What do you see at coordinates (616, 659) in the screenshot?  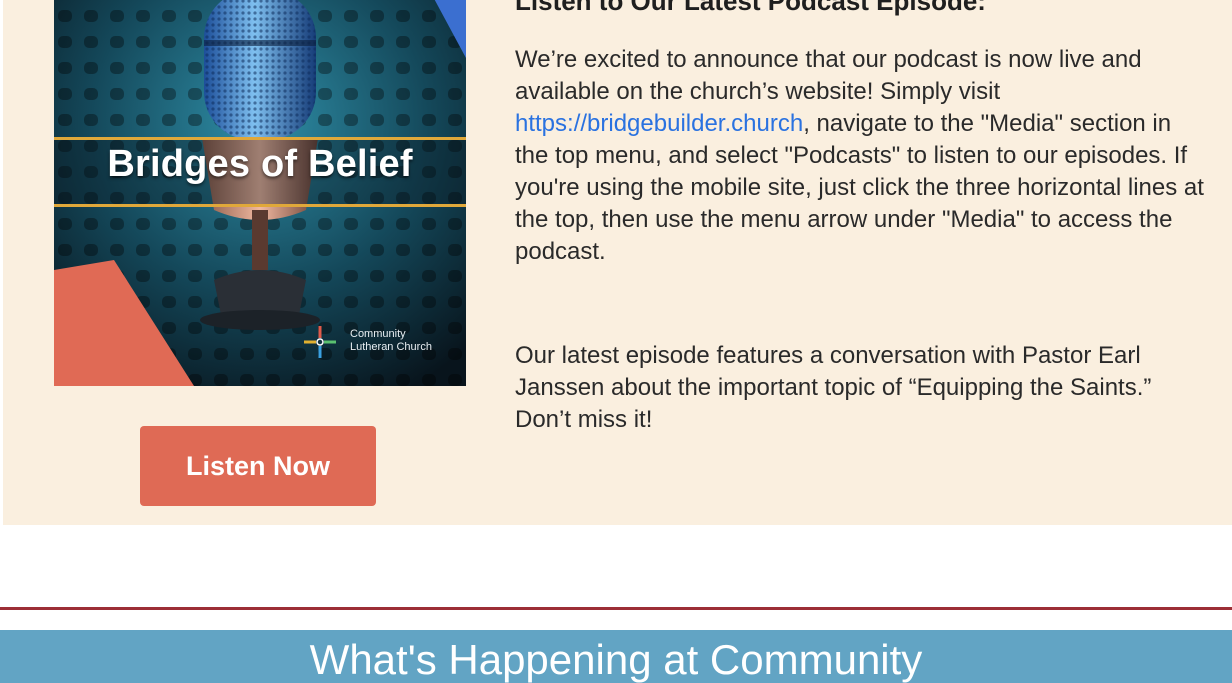 I see `section-title: What's Happening at Community` at bounding box center [616, 659].